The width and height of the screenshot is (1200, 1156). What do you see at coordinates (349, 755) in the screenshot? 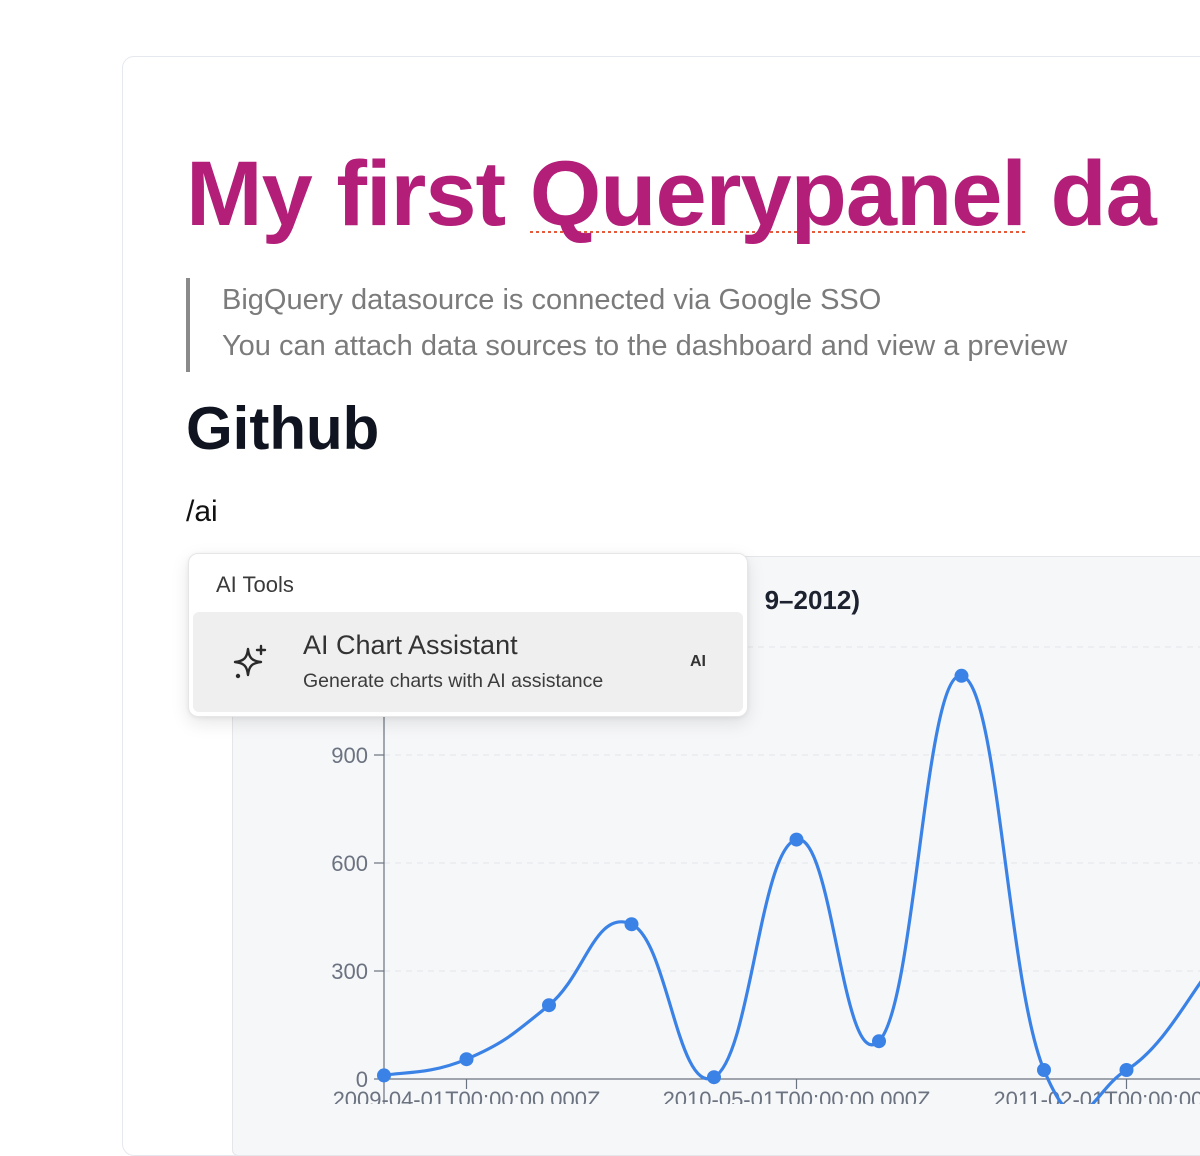
I see `y-tick-label: 900` at bounding box center [349, 755].